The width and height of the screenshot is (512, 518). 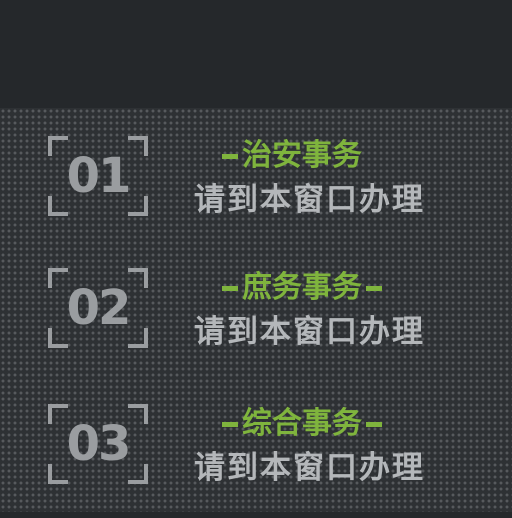 I want to click on window-number: 01, so click(x=99, y=176).